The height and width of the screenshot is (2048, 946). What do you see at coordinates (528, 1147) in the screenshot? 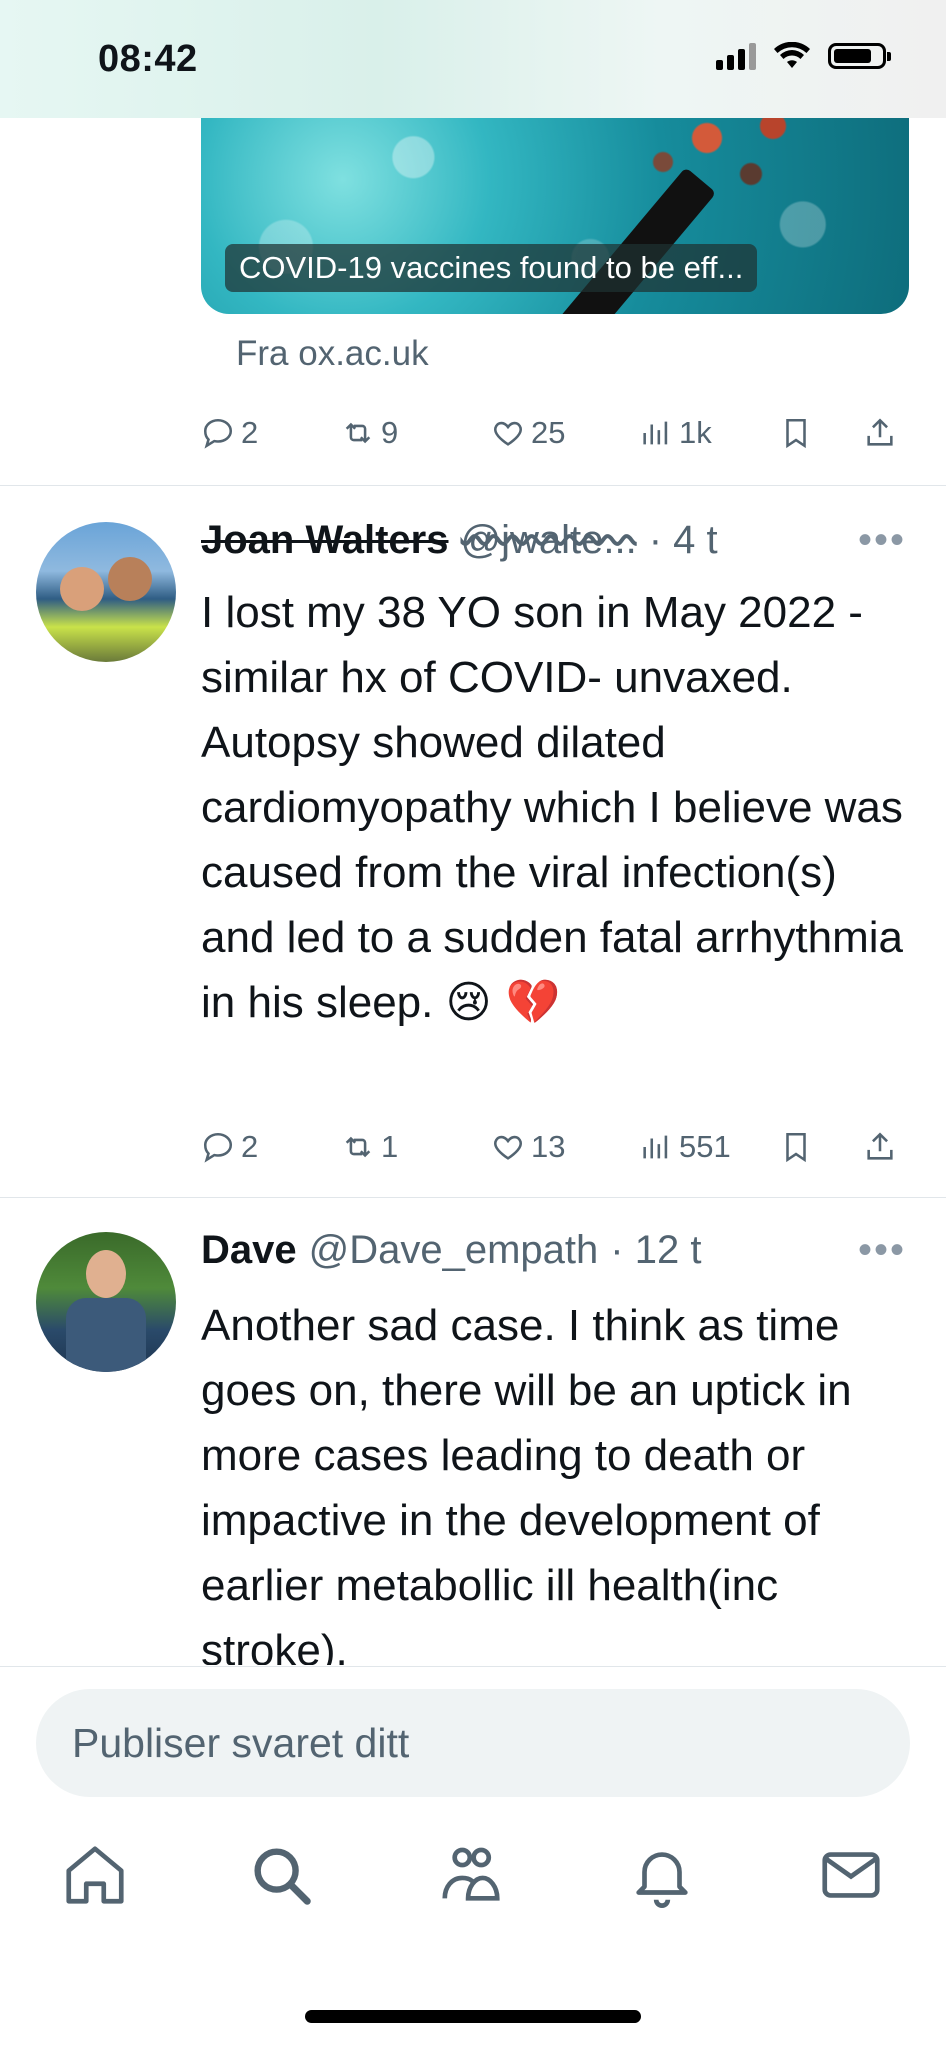
I see `like-button: 13` at bounding box center [528, 1147].